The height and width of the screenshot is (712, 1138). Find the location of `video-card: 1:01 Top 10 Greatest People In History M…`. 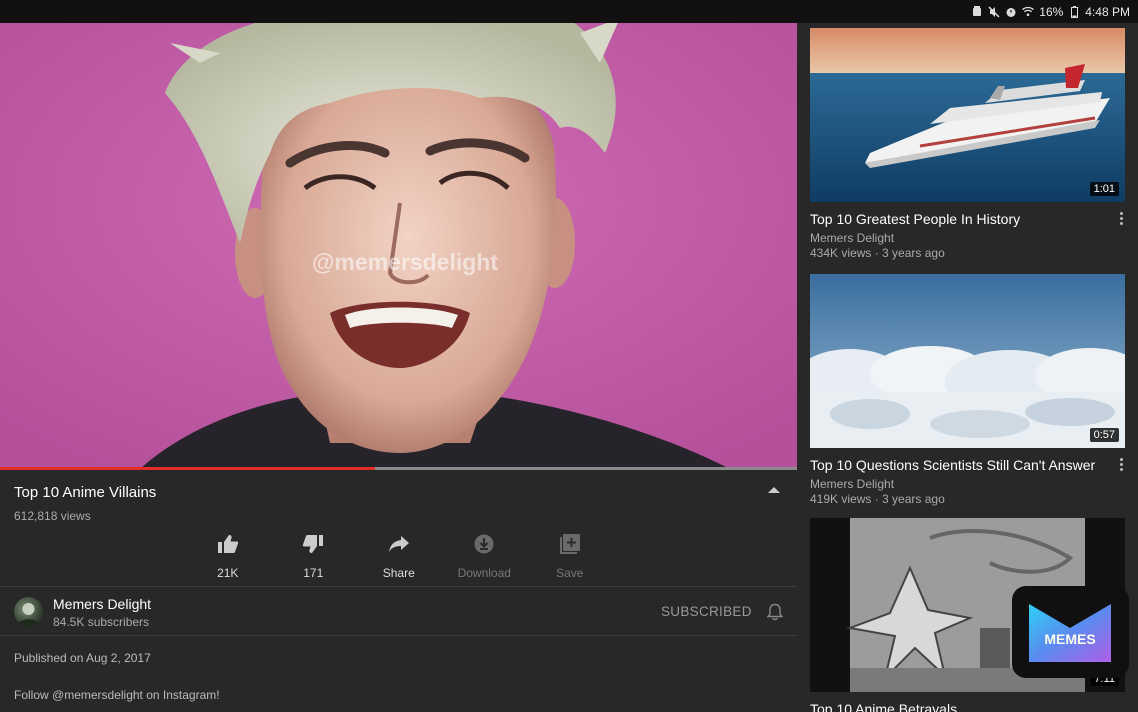

video-card: 1:01 Top 10 Greatest People In History M… is located at coordinates (968, 144).